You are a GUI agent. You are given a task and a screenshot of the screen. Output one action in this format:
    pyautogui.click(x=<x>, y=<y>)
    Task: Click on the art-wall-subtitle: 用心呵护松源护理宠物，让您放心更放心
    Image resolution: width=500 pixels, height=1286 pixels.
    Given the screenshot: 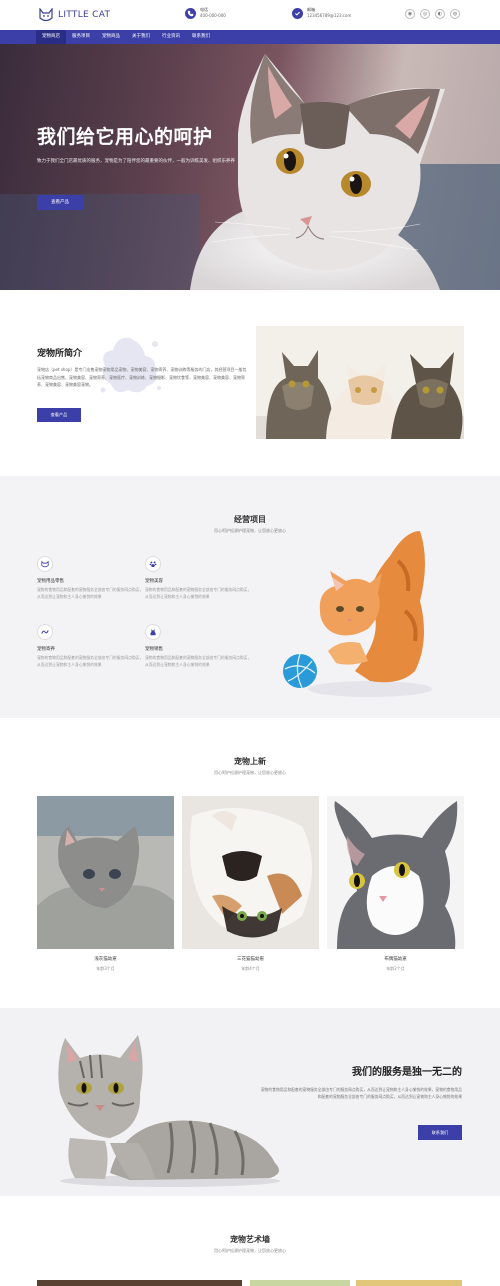 What is the action you would take?
    pyautogui.click(x=250, y=1250)
    